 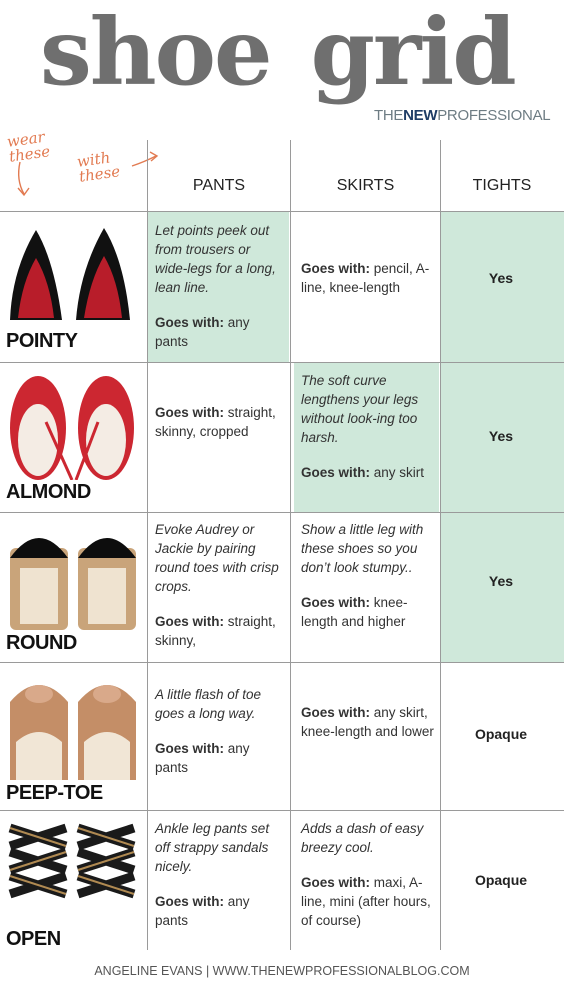 I want to click on peep-toe-tights: Opaque, so click(x=501, y=734).